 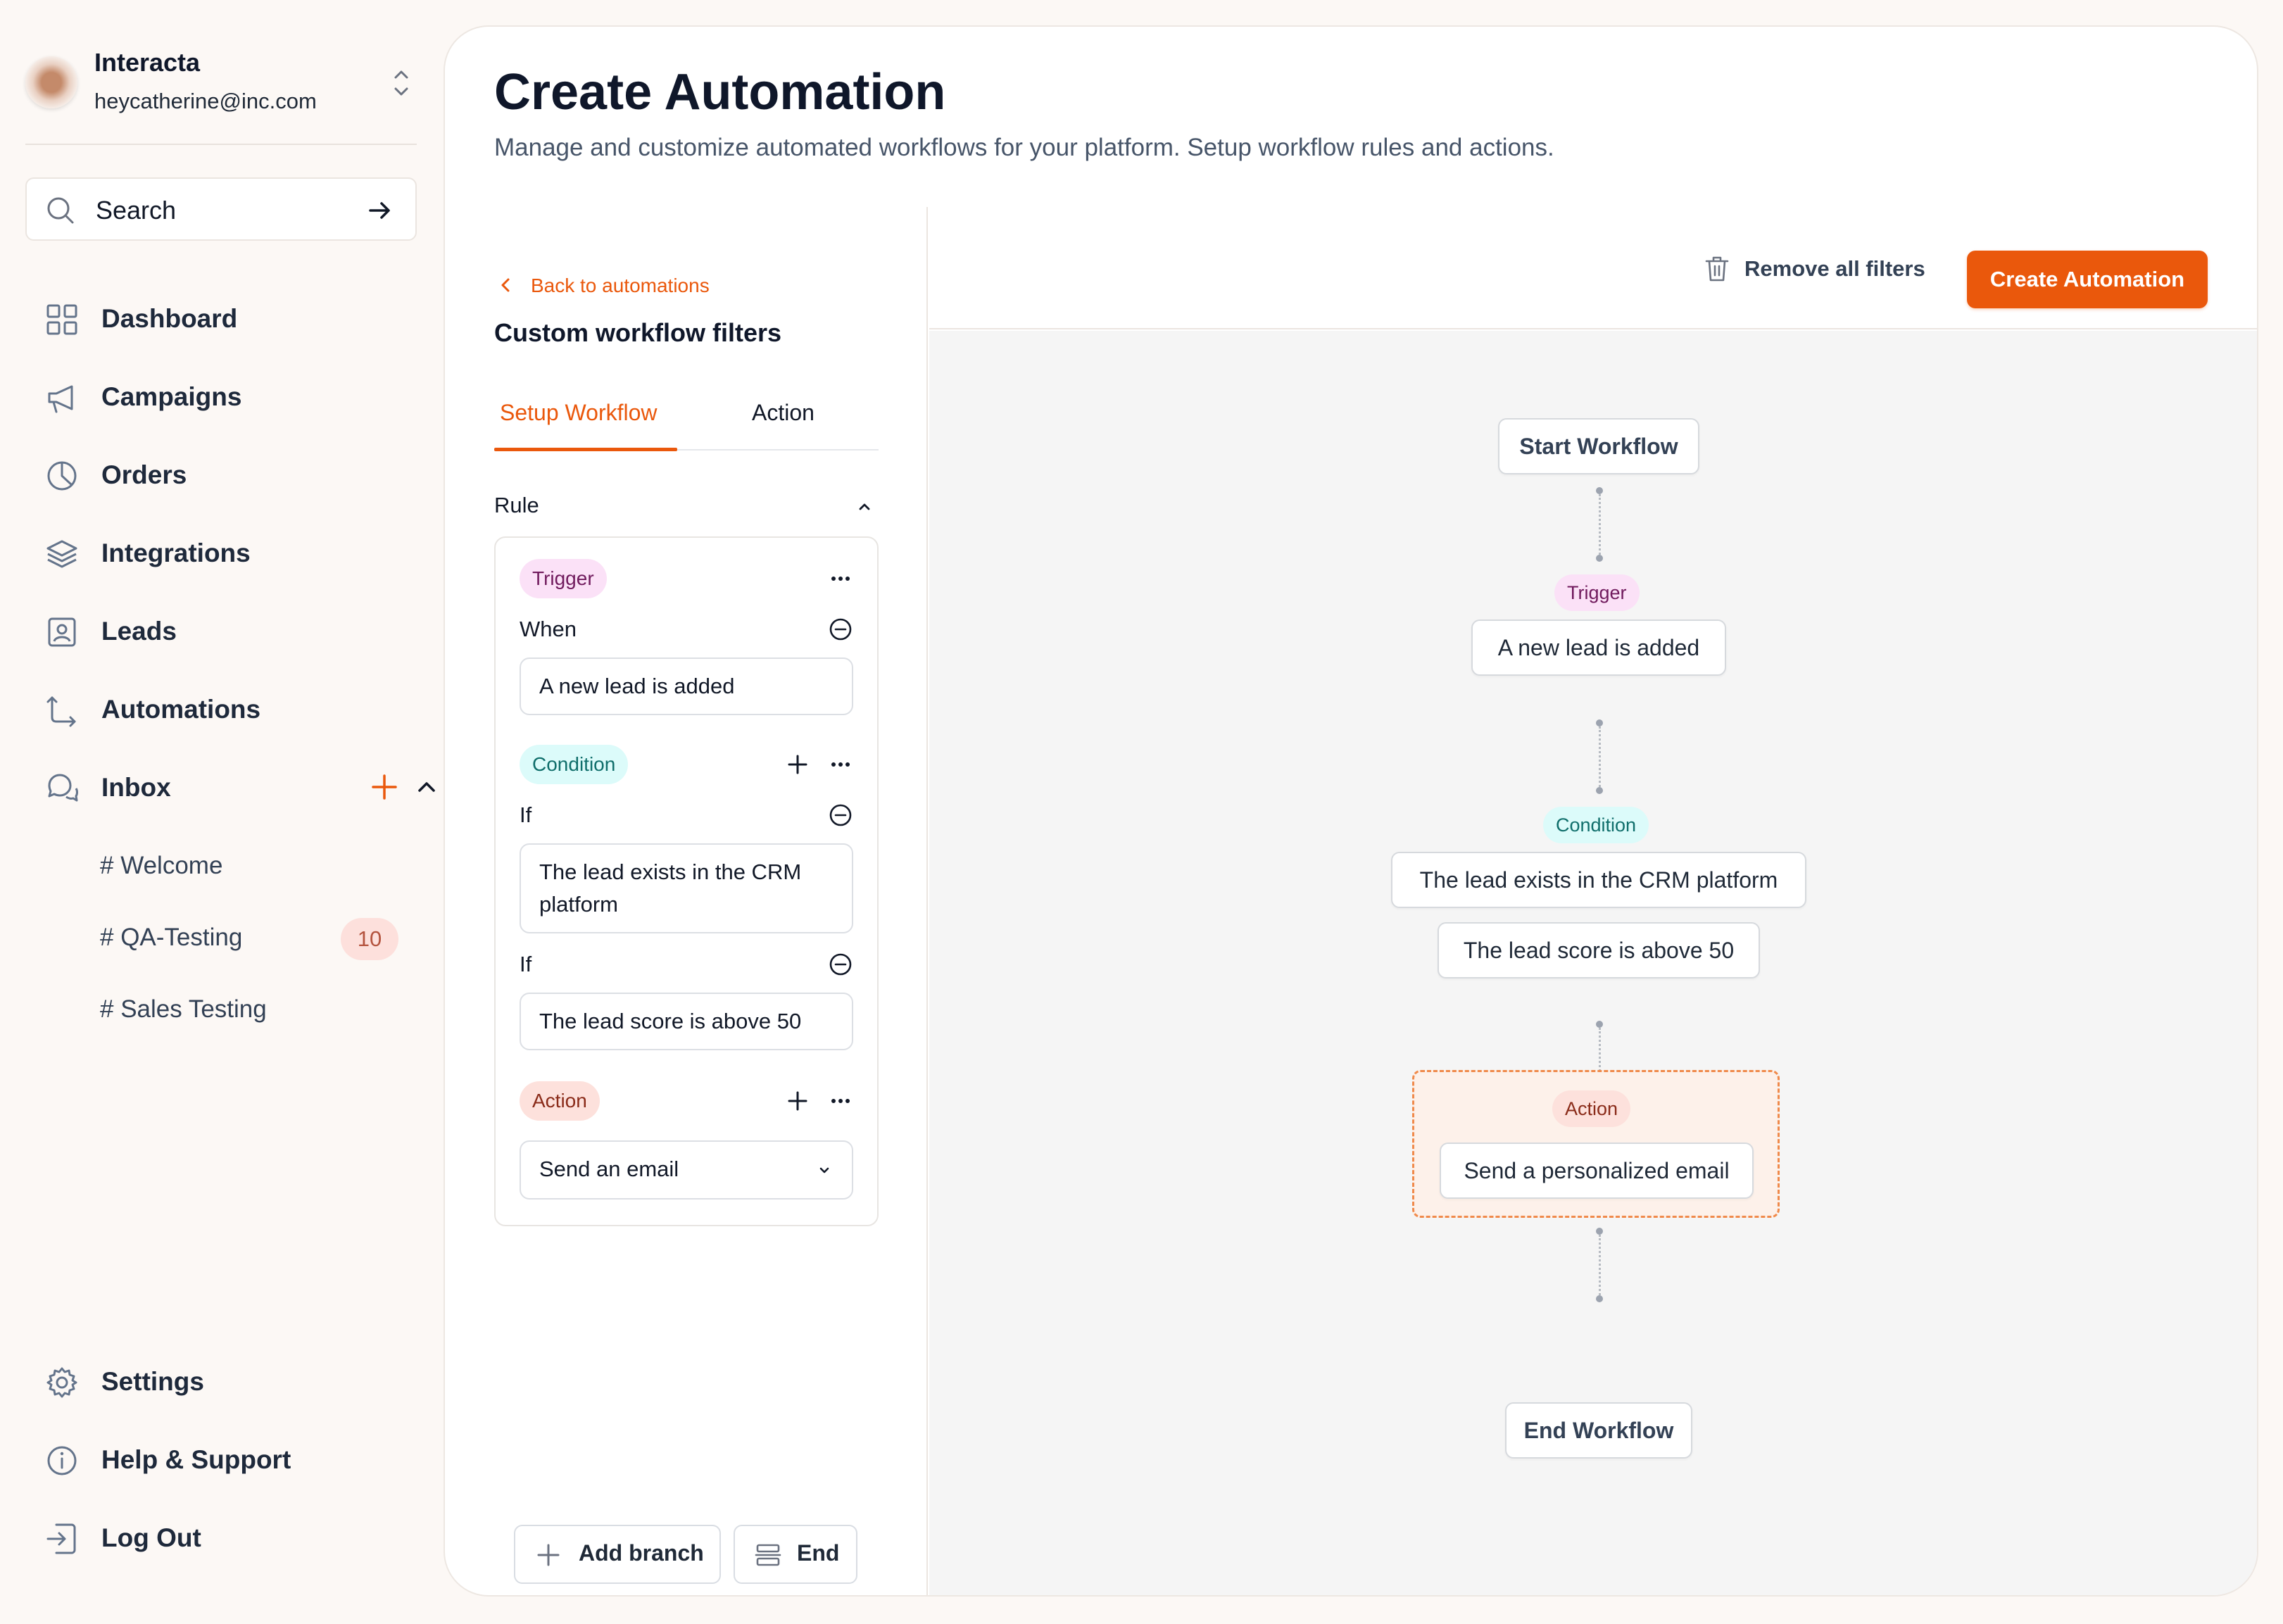 I want to click on nav-item-integrations: Integrations, so click(x=228, y=552).